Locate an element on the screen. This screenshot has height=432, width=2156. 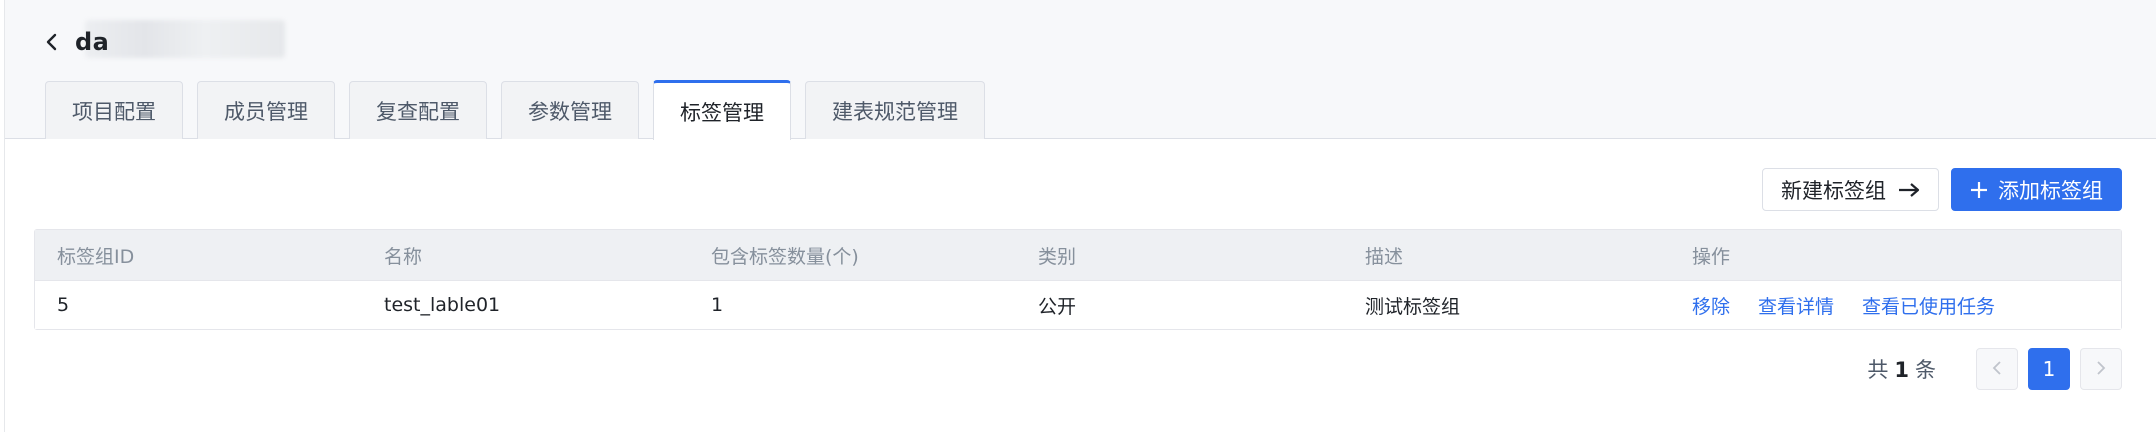
tab-review-config: 复查配置 is located at coordinates (418, 110).